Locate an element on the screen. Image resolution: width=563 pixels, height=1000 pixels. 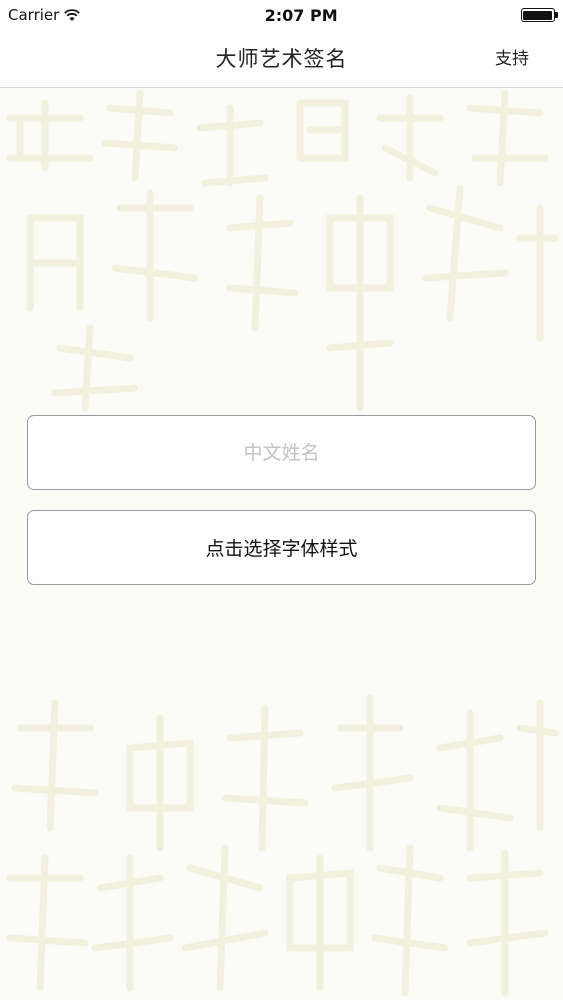
battery-level is located at coordinates (538, 15).